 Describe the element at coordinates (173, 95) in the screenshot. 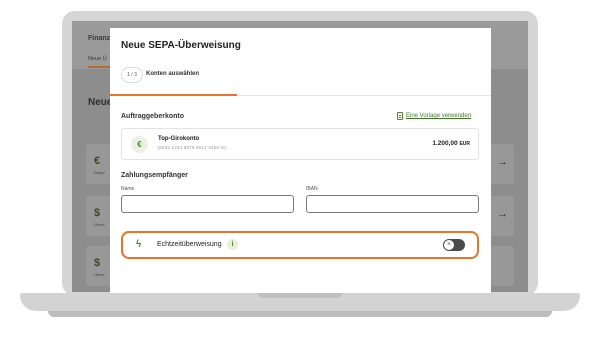

I see `step-progress-fill` at that location.